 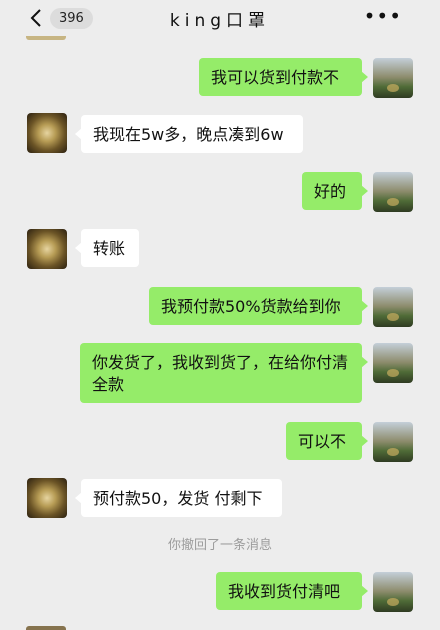 I want to click on more-dots-icon: •••, so click(x=383, y=16).